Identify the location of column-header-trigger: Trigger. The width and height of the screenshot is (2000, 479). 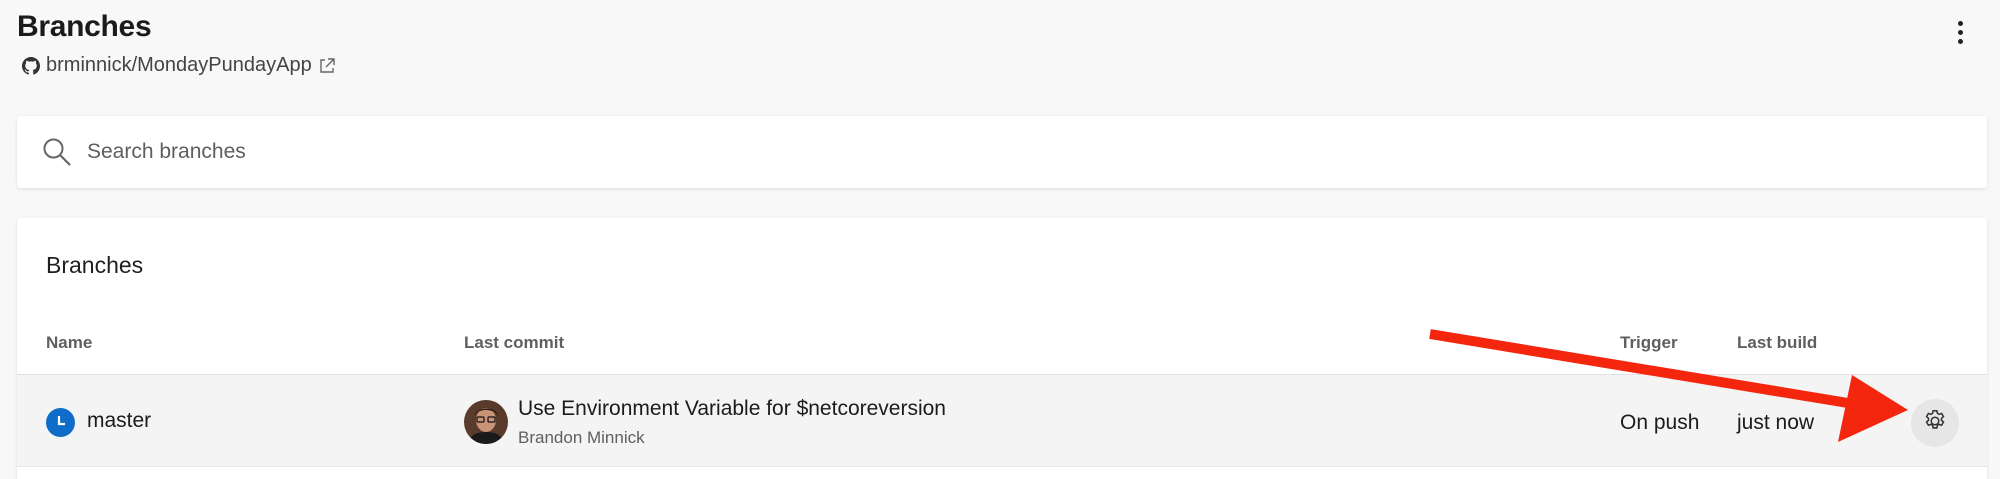
(1649, 342).